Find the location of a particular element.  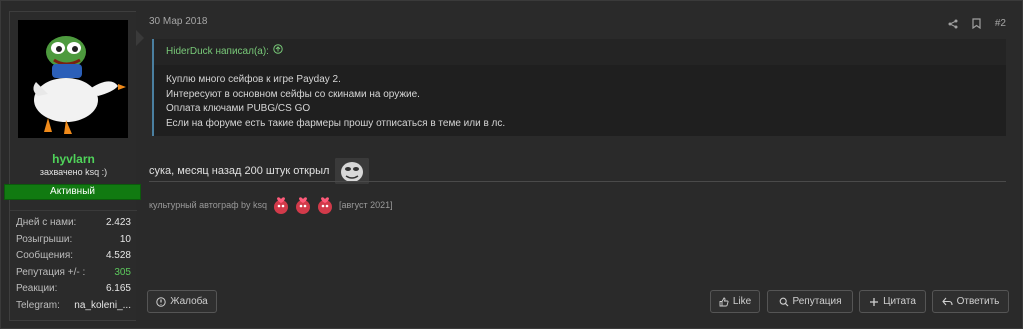

quote-button: Цитата is located at coordinates (892, 301).